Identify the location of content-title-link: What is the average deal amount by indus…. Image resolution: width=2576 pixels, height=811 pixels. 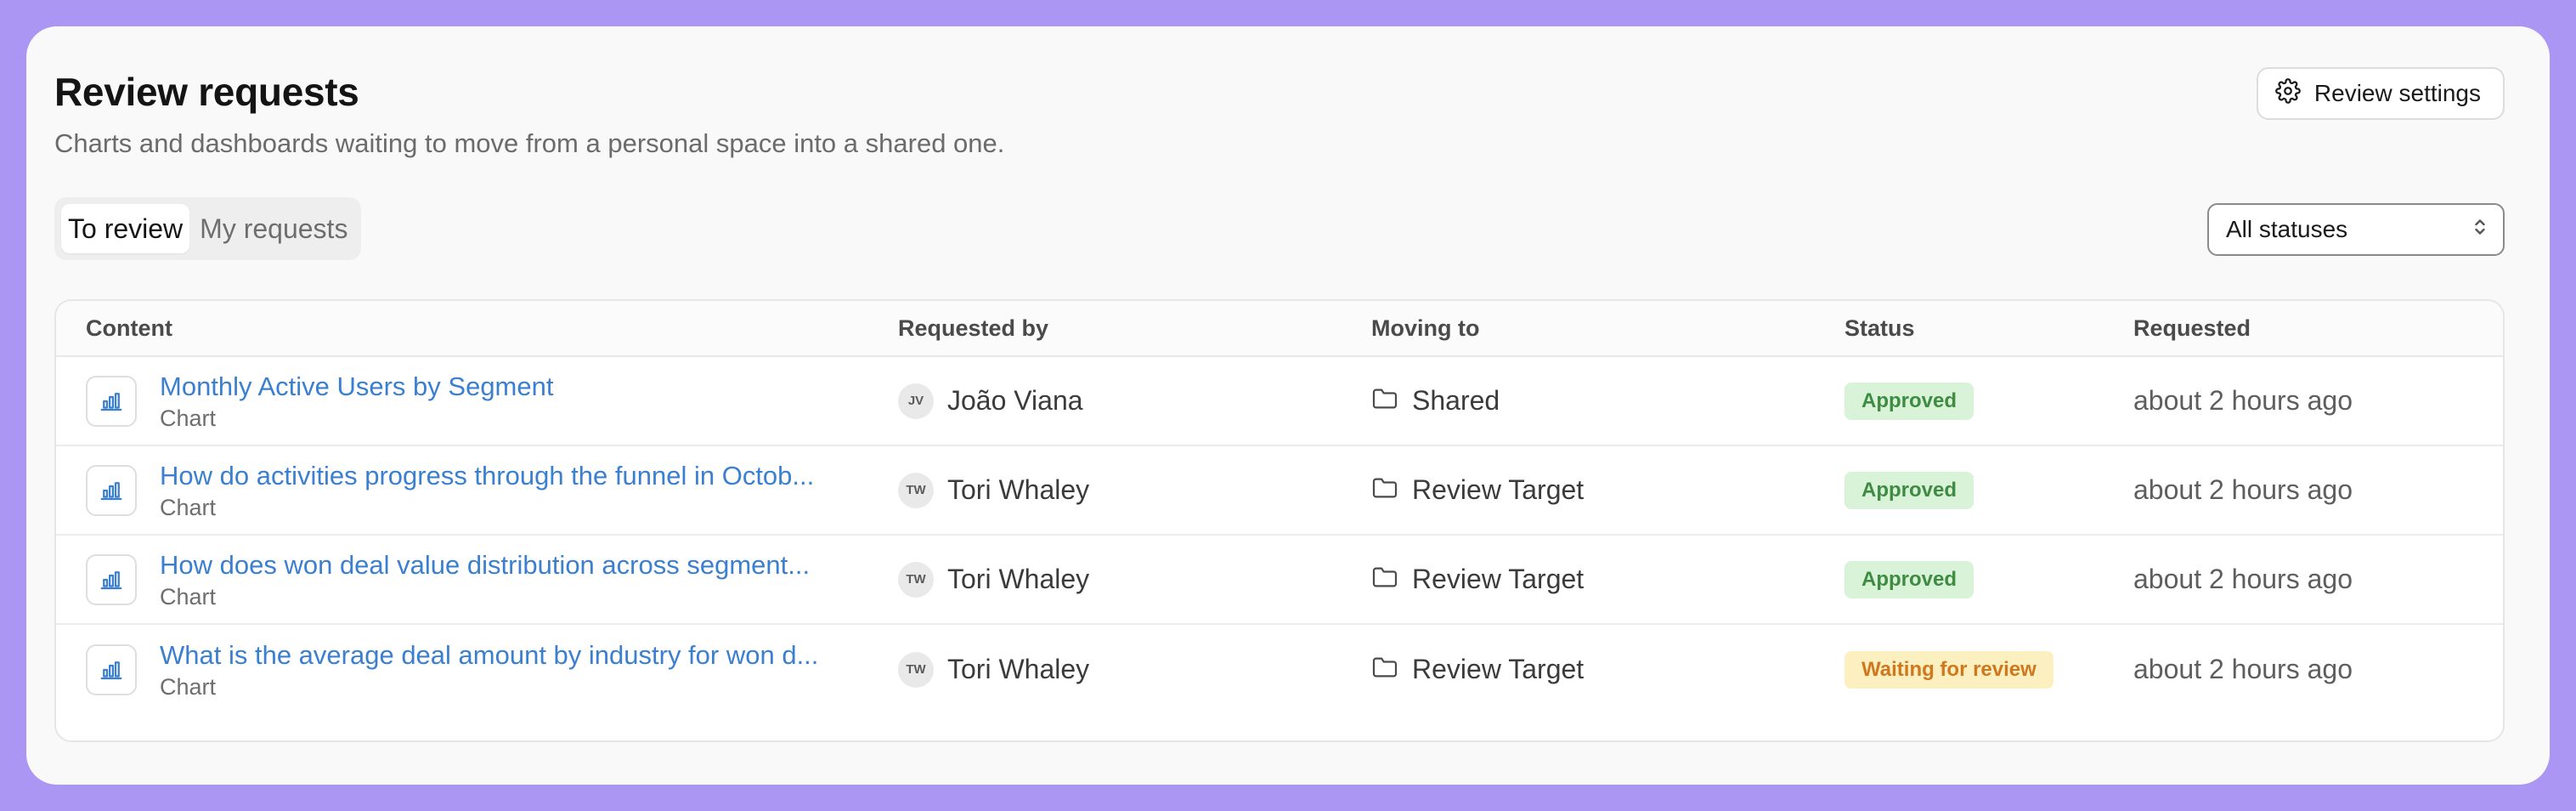
(512, 655).